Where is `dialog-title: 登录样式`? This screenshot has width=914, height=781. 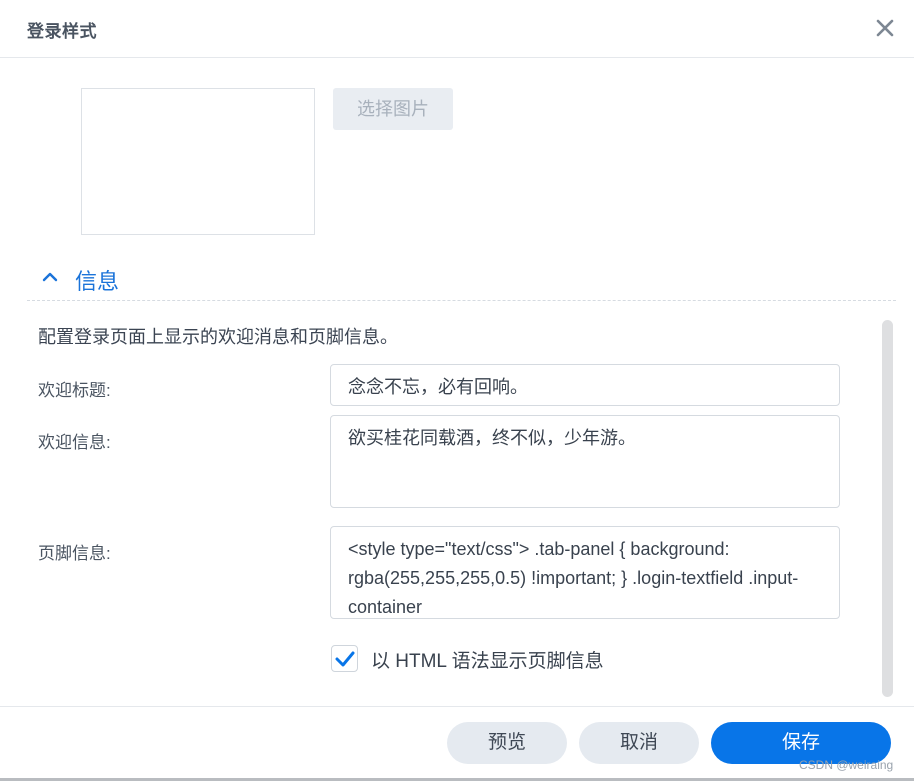 dialog-title: 登录样式 is located at coordinates (62, 31).